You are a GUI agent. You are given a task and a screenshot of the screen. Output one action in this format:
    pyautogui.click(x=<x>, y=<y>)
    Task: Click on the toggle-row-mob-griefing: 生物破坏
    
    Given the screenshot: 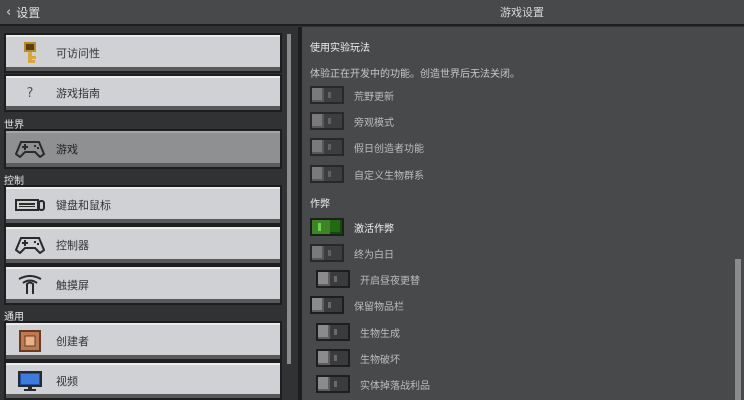 What is the action you would take?
    pyautogui.click(x=358, y=358)
    